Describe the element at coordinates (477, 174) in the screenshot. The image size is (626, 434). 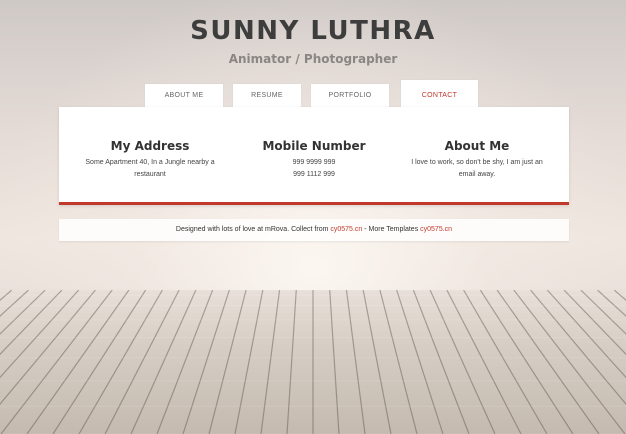
I see `about-line: email away.` at that location.